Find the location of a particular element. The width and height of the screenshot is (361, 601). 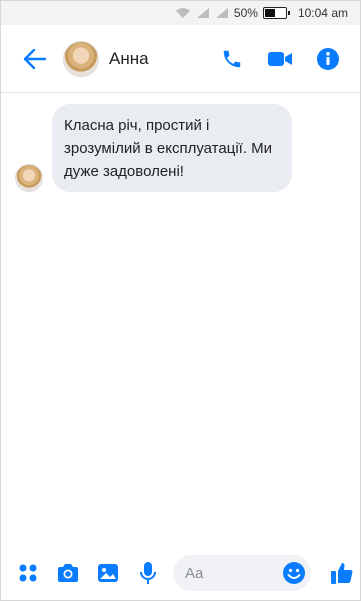

phone-icon is located at coordinates (232, 58).